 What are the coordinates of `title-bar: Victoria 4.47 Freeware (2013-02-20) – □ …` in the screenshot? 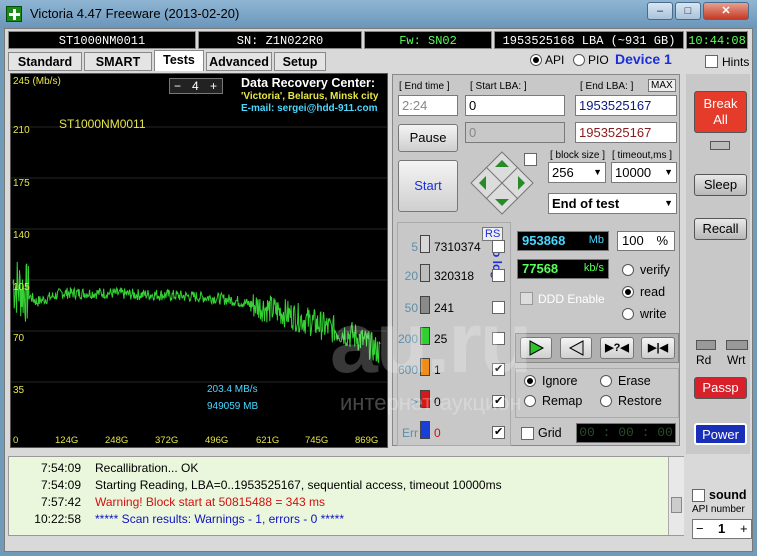 It's located at (378, 14).